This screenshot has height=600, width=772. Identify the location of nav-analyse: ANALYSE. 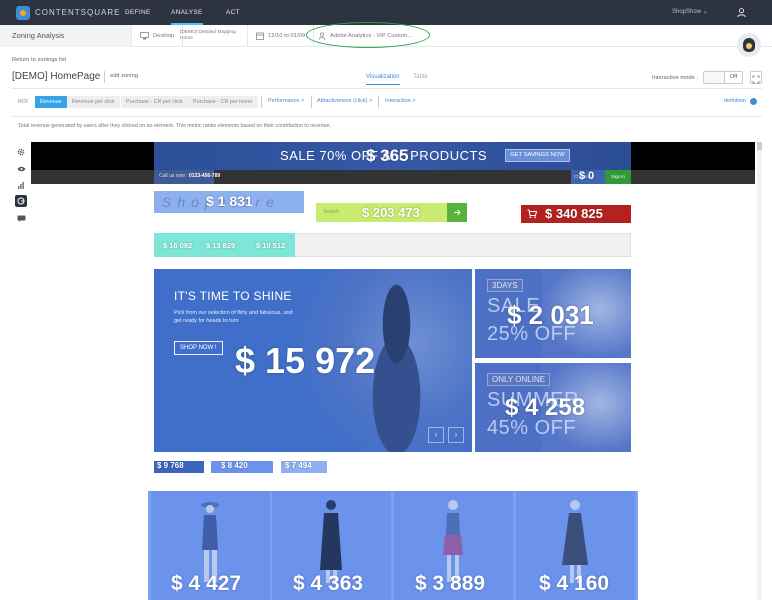
(187, 12).